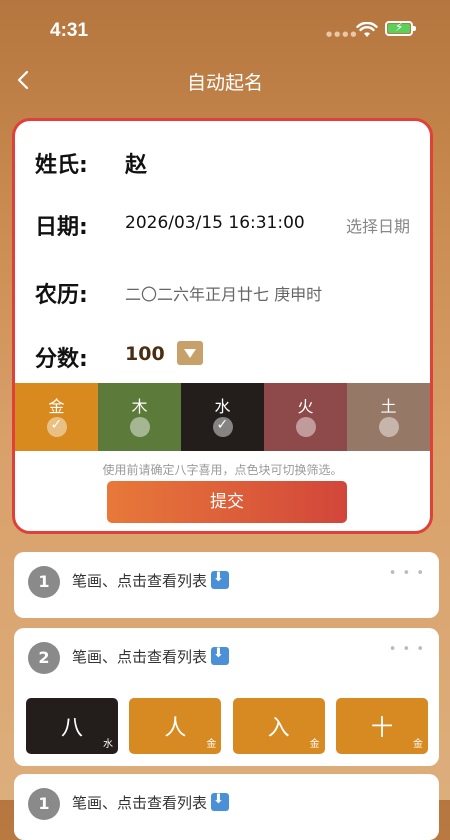 This screenshot has height=840, width=450. I want to click on score-dropdown-button, so click(190, 353).